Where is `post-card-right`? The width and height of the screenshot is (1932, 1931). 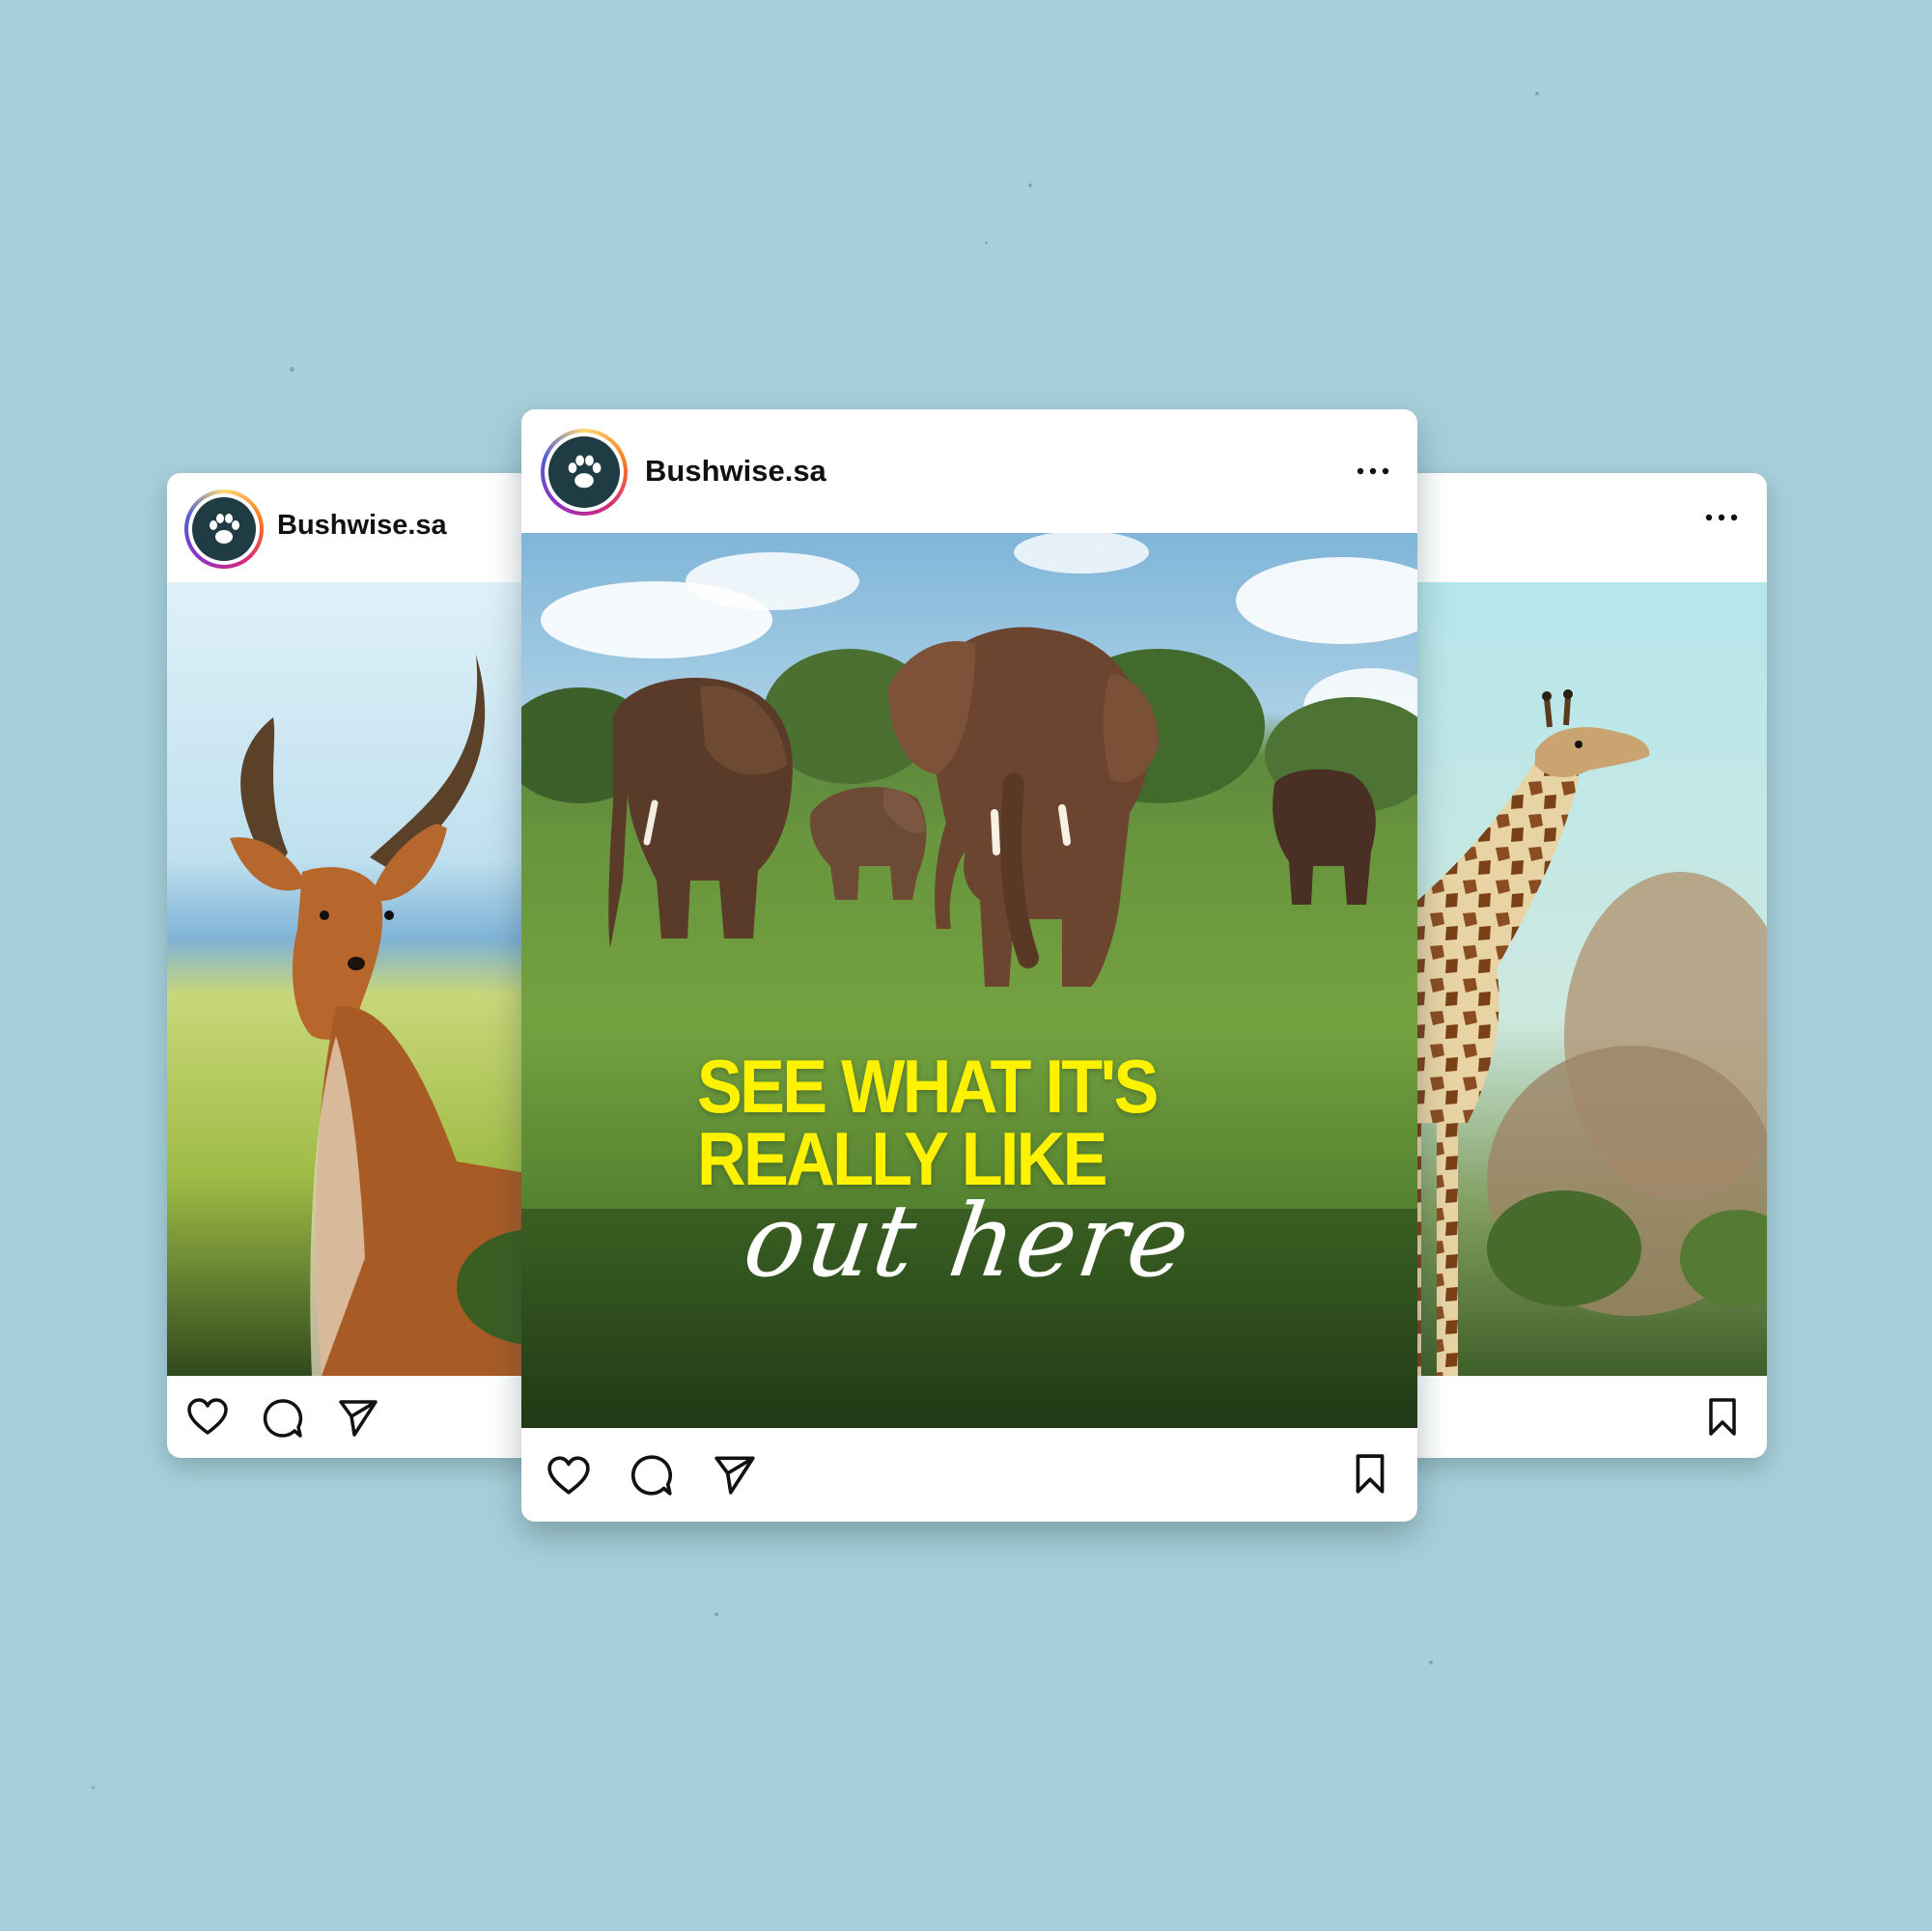 post-card-right is located at coordinates (1564, 965).